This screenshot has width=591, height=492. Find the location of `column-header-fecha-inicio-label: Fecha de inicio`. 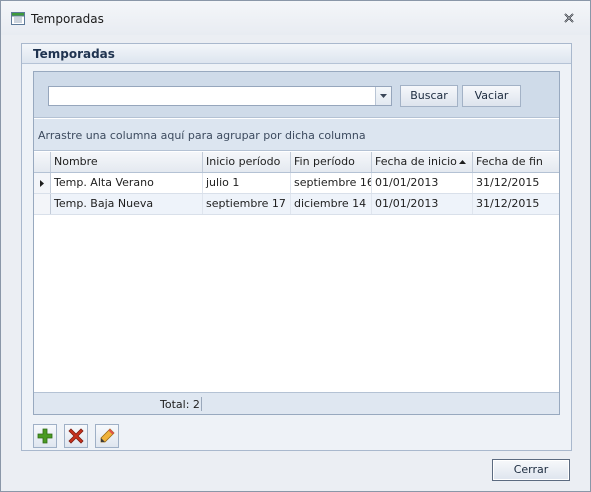

column-header-fecha-inicio-label: Fecha de inicio is located at coordinates (416, 161).